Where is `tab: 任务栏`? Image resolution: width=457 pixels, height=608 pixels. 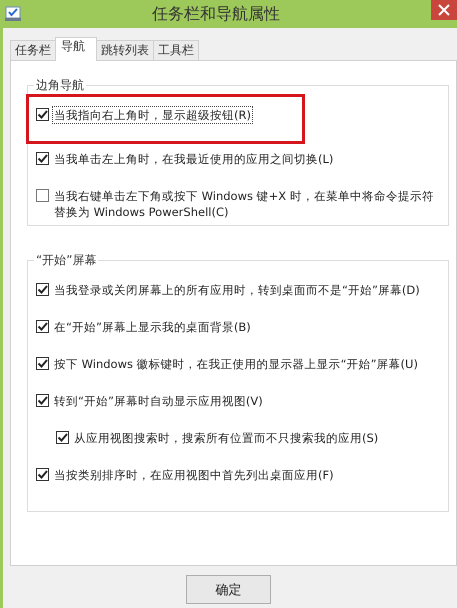
tab: 任务栏 is located at coordinates (33, 50).